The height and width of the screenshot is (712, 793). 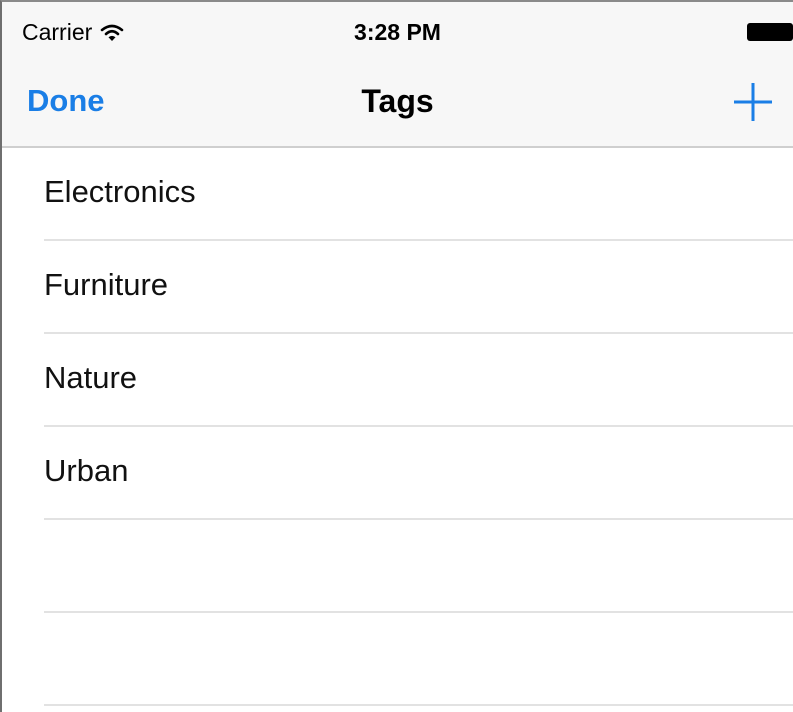 I want to click on tag-label: Electronics, so click(x=120, y=191).